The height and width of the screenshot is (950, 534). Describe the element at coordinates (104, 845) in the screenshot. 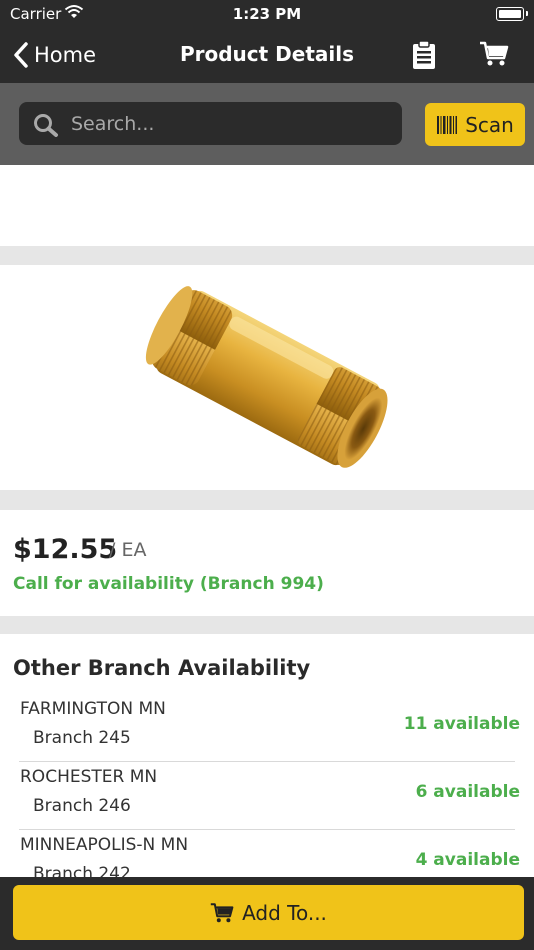

I see `branch-city: MINNEAPOLIS-N MN` at that location.